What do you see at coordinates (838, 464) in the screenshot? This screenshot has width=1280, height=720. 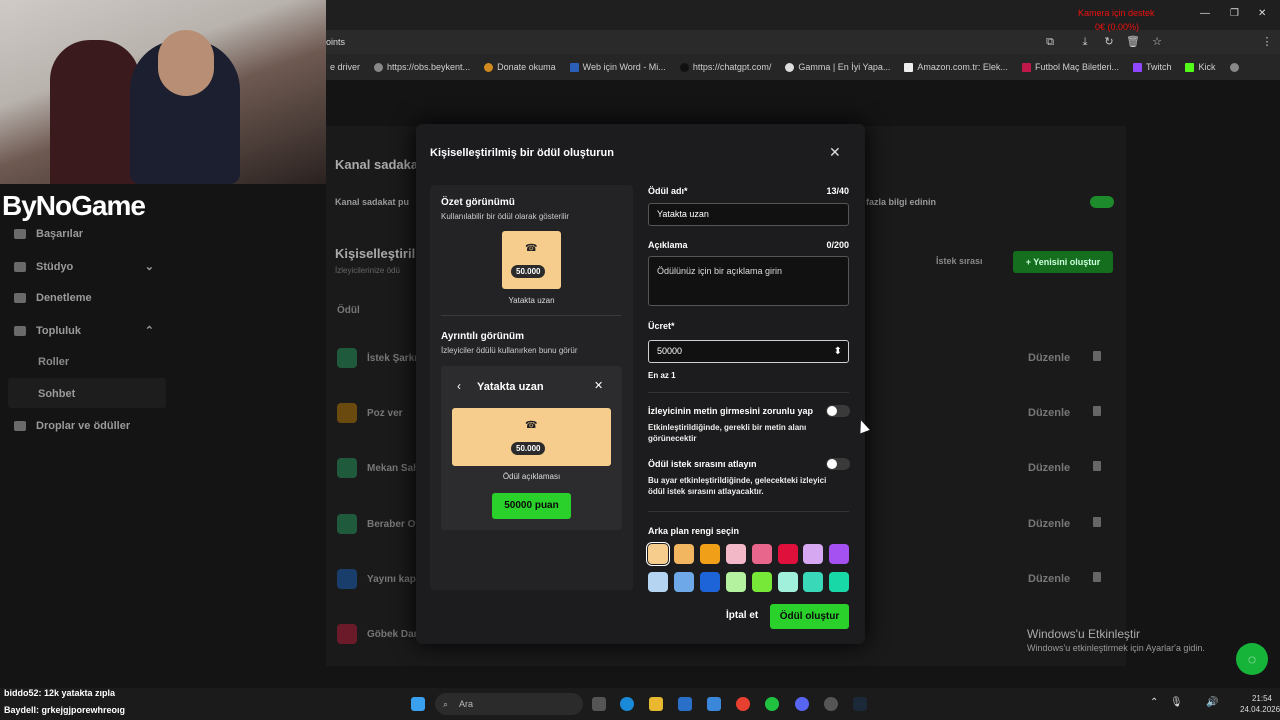 I see `skip-queue-toggle` at bounding box center [838, 464].